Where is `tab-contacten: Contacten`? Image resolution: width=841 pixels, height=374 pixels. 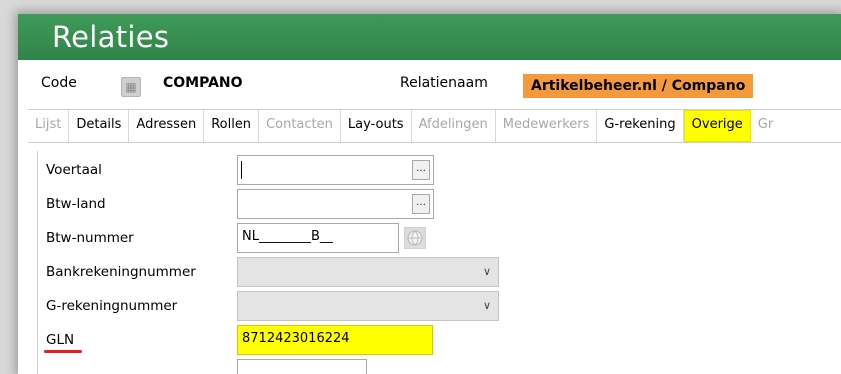
tab-contacten: Contacten is located at coordinates (300, 126).